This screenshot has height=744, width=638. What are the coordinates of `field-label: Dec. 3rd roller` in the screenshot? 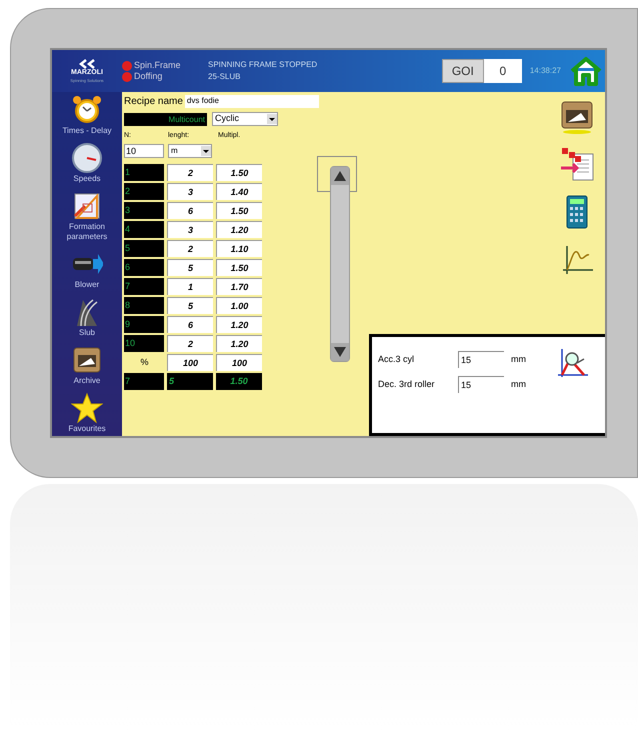 It's located at (407, 384).